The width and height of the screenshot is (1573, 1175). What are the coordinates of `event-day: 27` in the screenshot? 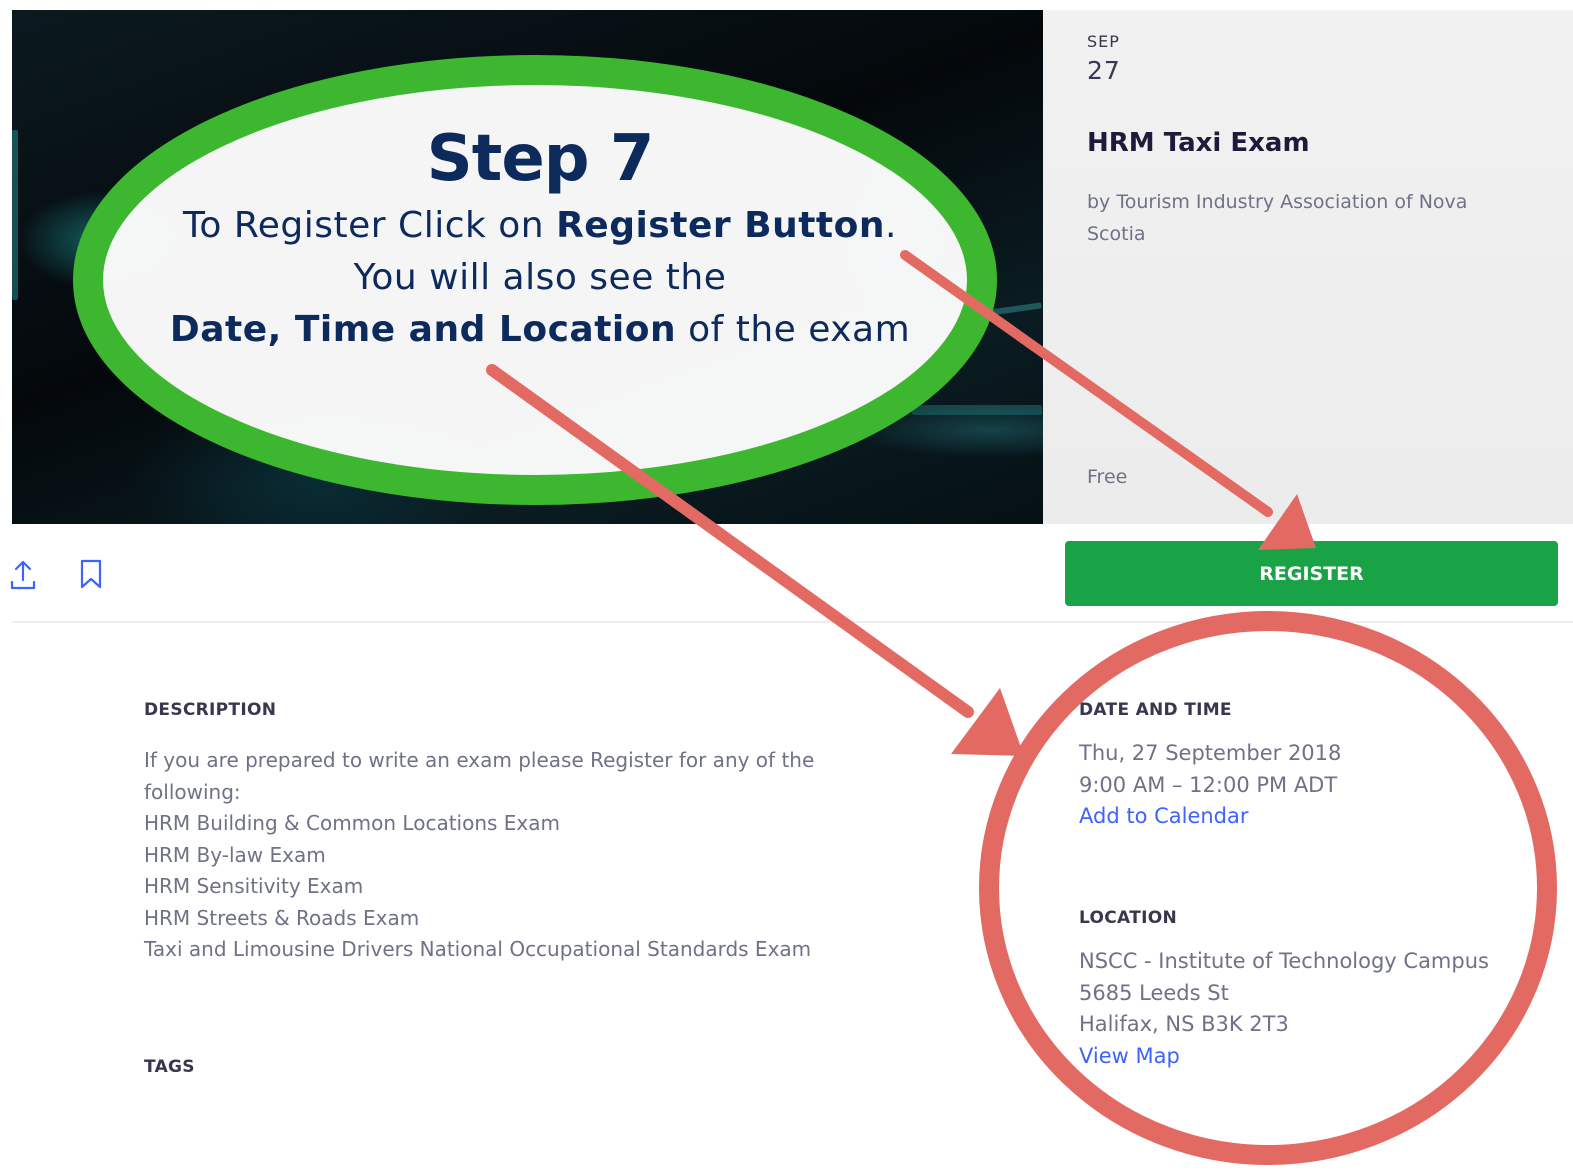 It's located at (1104, 70).